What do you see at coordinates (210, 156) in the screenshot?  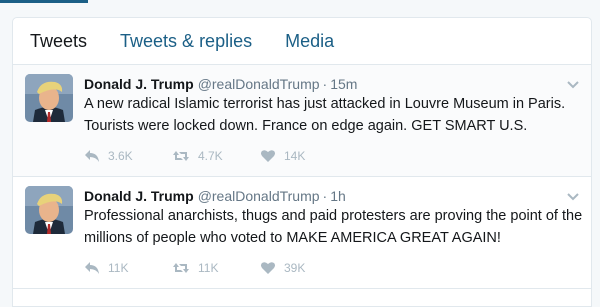 I see `retweet-count: 4.7K` at bounding box center [210, 156].